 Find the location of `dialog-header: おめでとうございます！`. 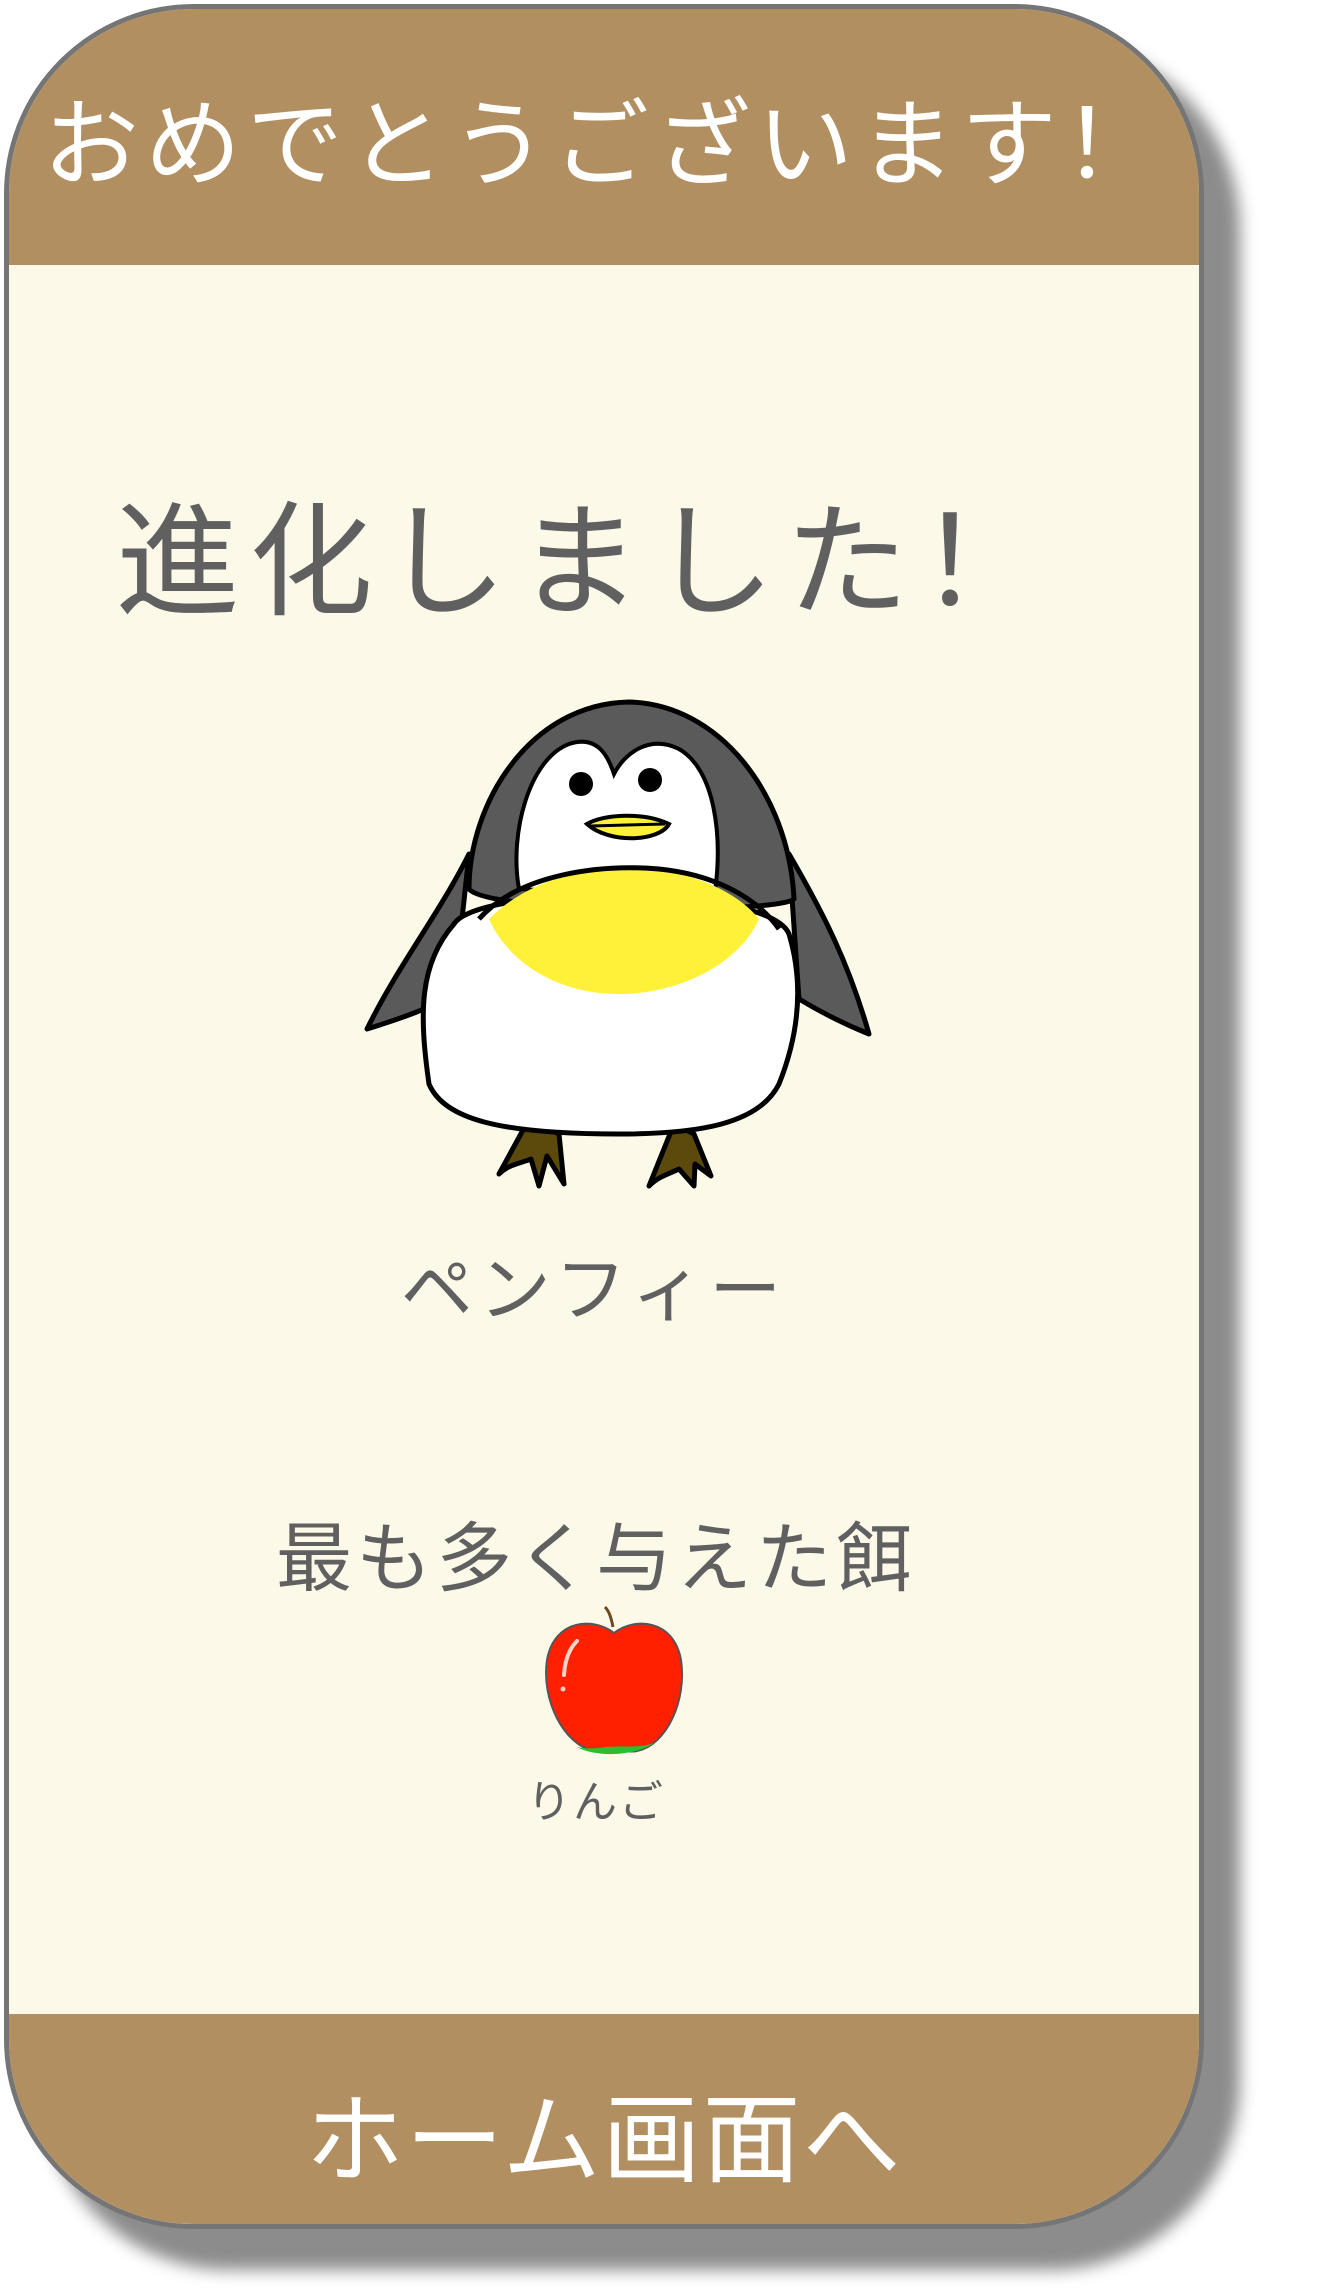

dialog-header: おめでとうございます！ is located at coordinates (604, 137).